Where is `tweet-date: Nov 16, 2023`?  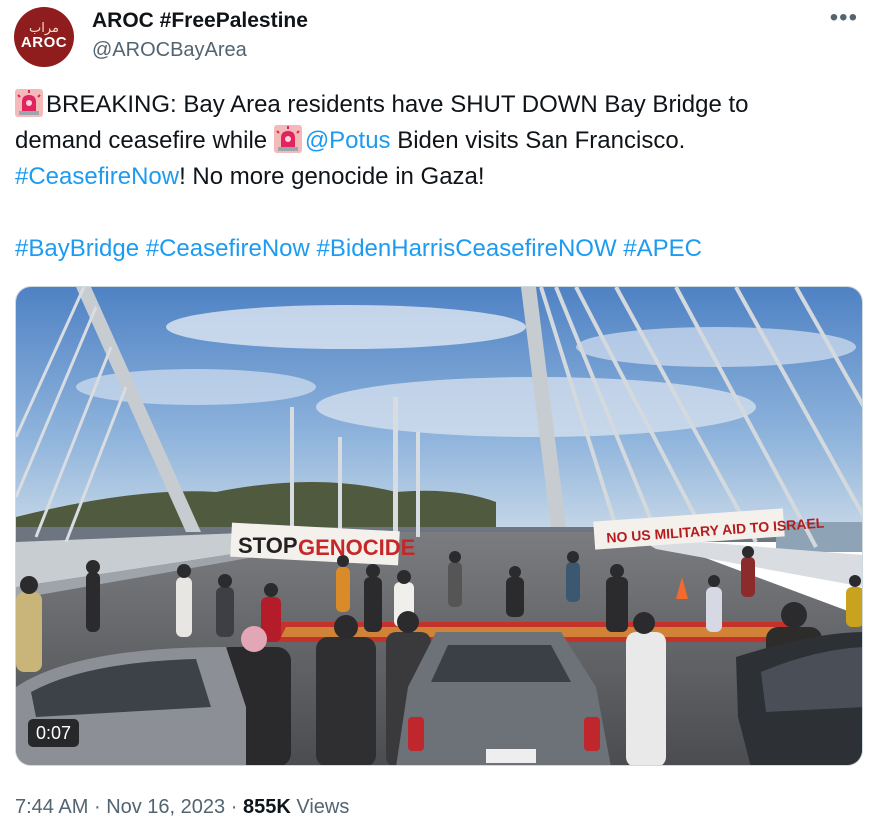
tweet-date: Nov 16, 2023 is located at coordinates (165, 807).